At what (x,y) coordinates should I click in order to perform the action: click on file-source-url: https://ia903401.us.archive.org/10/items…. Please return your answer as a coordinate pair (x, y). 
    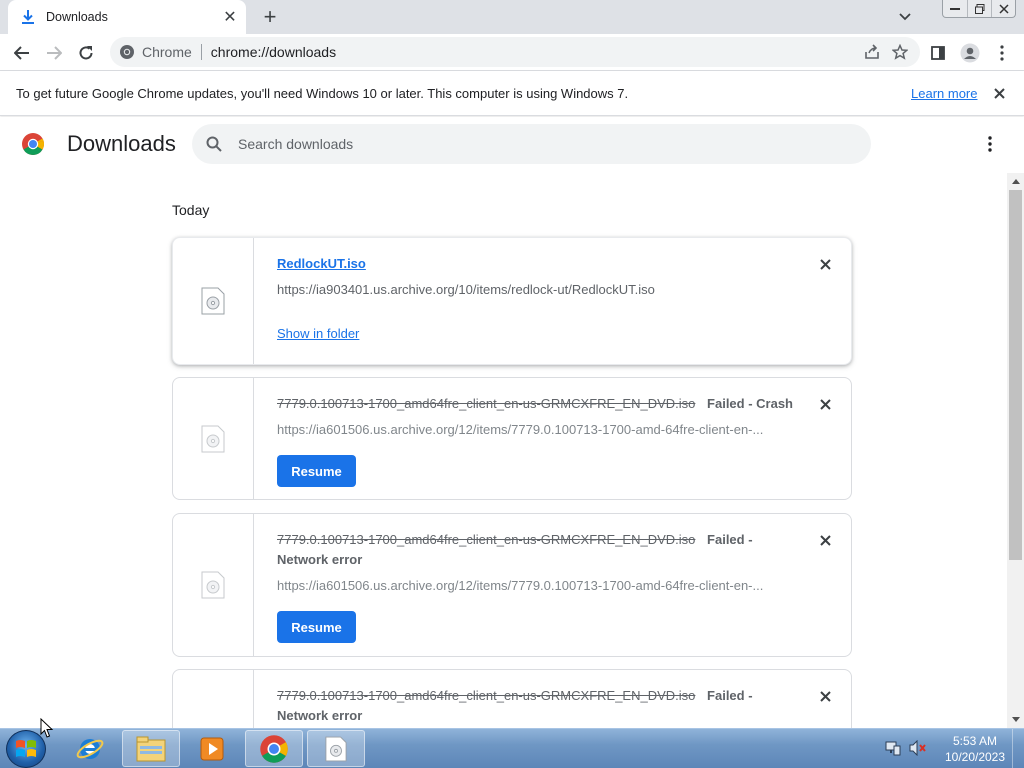
    Looking at the image, I should click on (544, 289).